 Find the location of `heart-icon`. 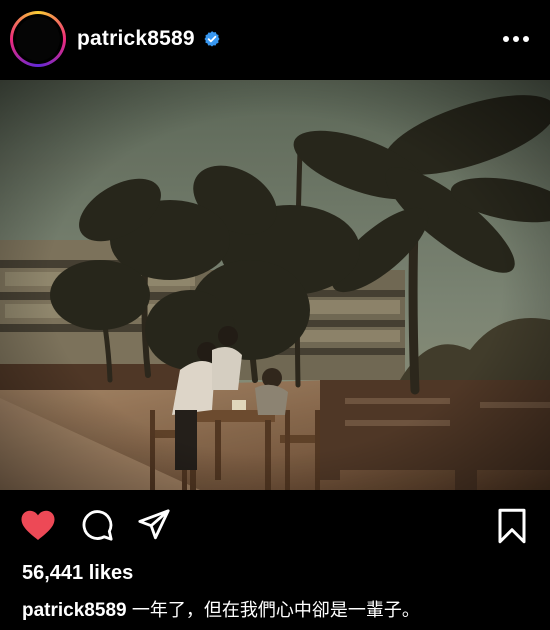

heart-icon is located at coordinates (38, 525).